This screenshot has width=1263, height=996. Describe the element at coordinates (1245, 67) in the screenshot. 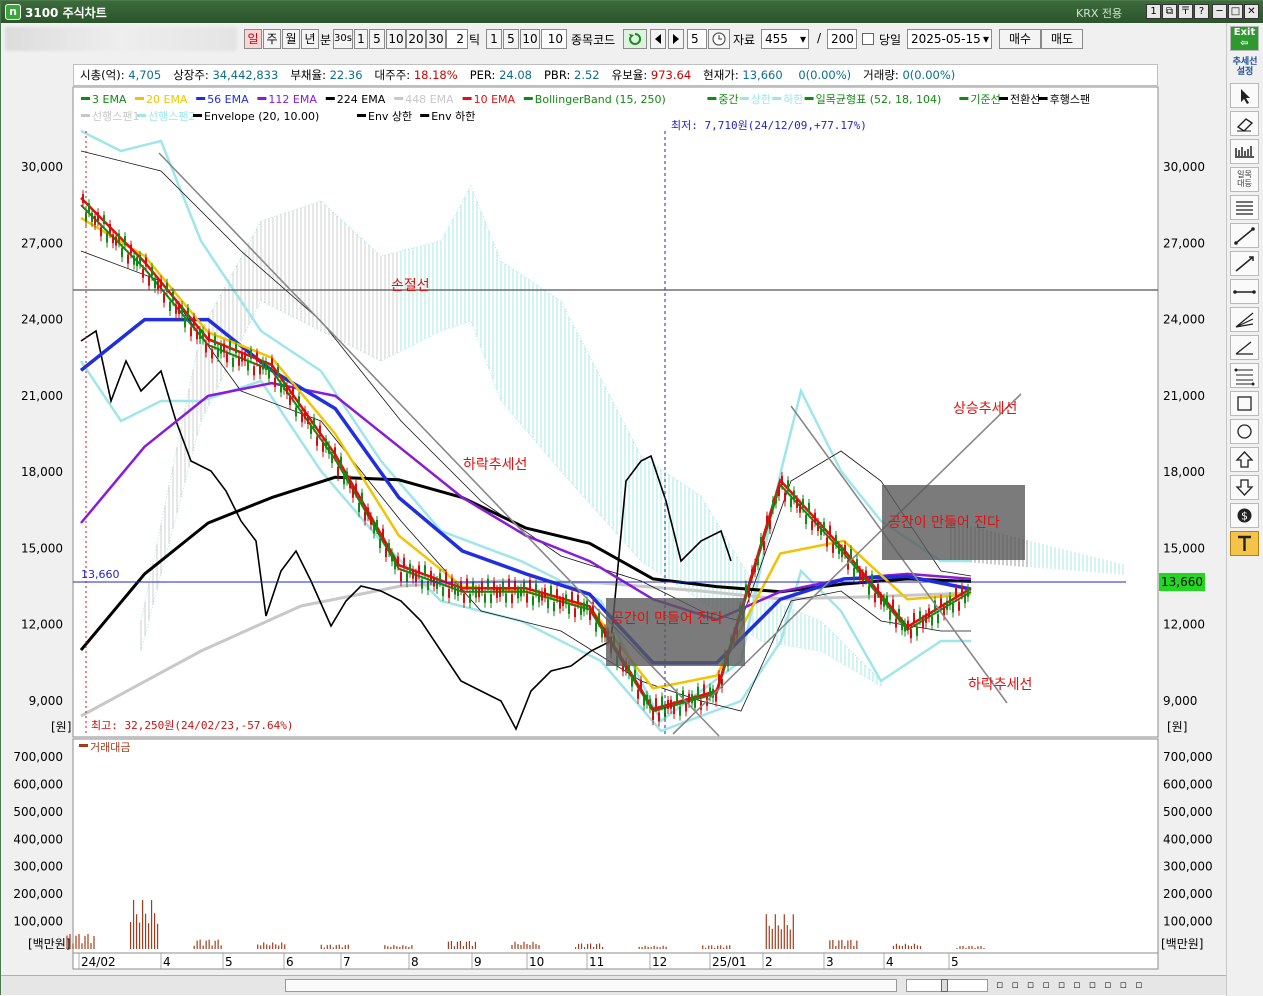

I see `trendline-settings-label: 추세선 설정` at that location.